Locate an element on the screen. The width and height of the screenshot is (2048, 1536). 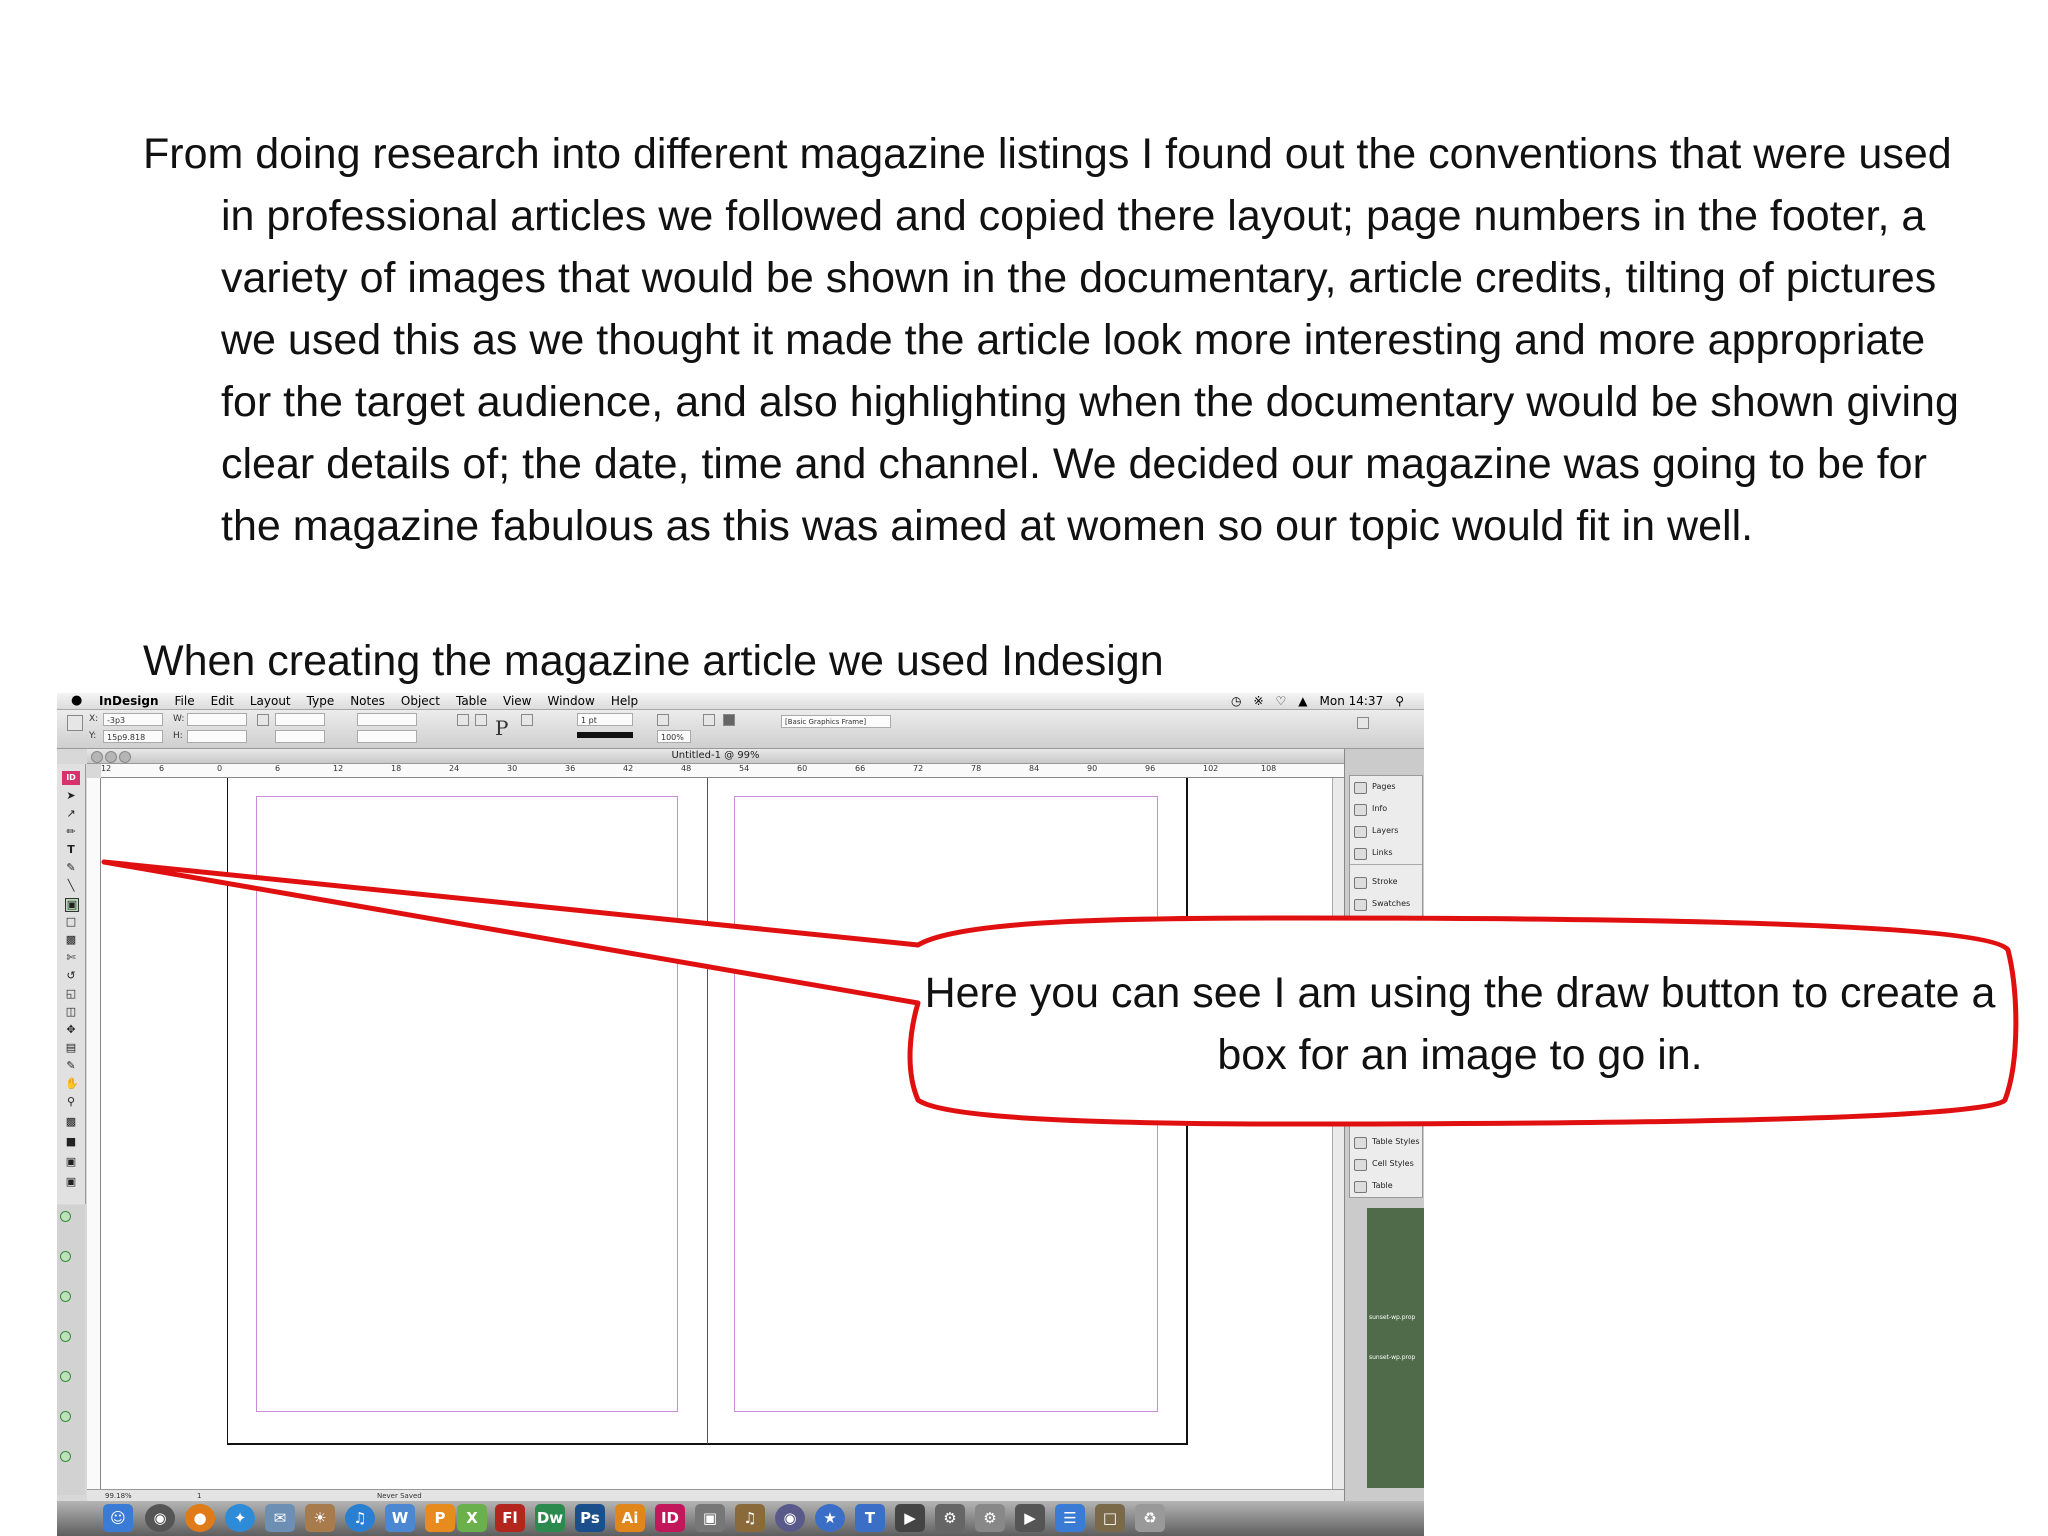
p-icon: P is located at coordinates (501, 728).